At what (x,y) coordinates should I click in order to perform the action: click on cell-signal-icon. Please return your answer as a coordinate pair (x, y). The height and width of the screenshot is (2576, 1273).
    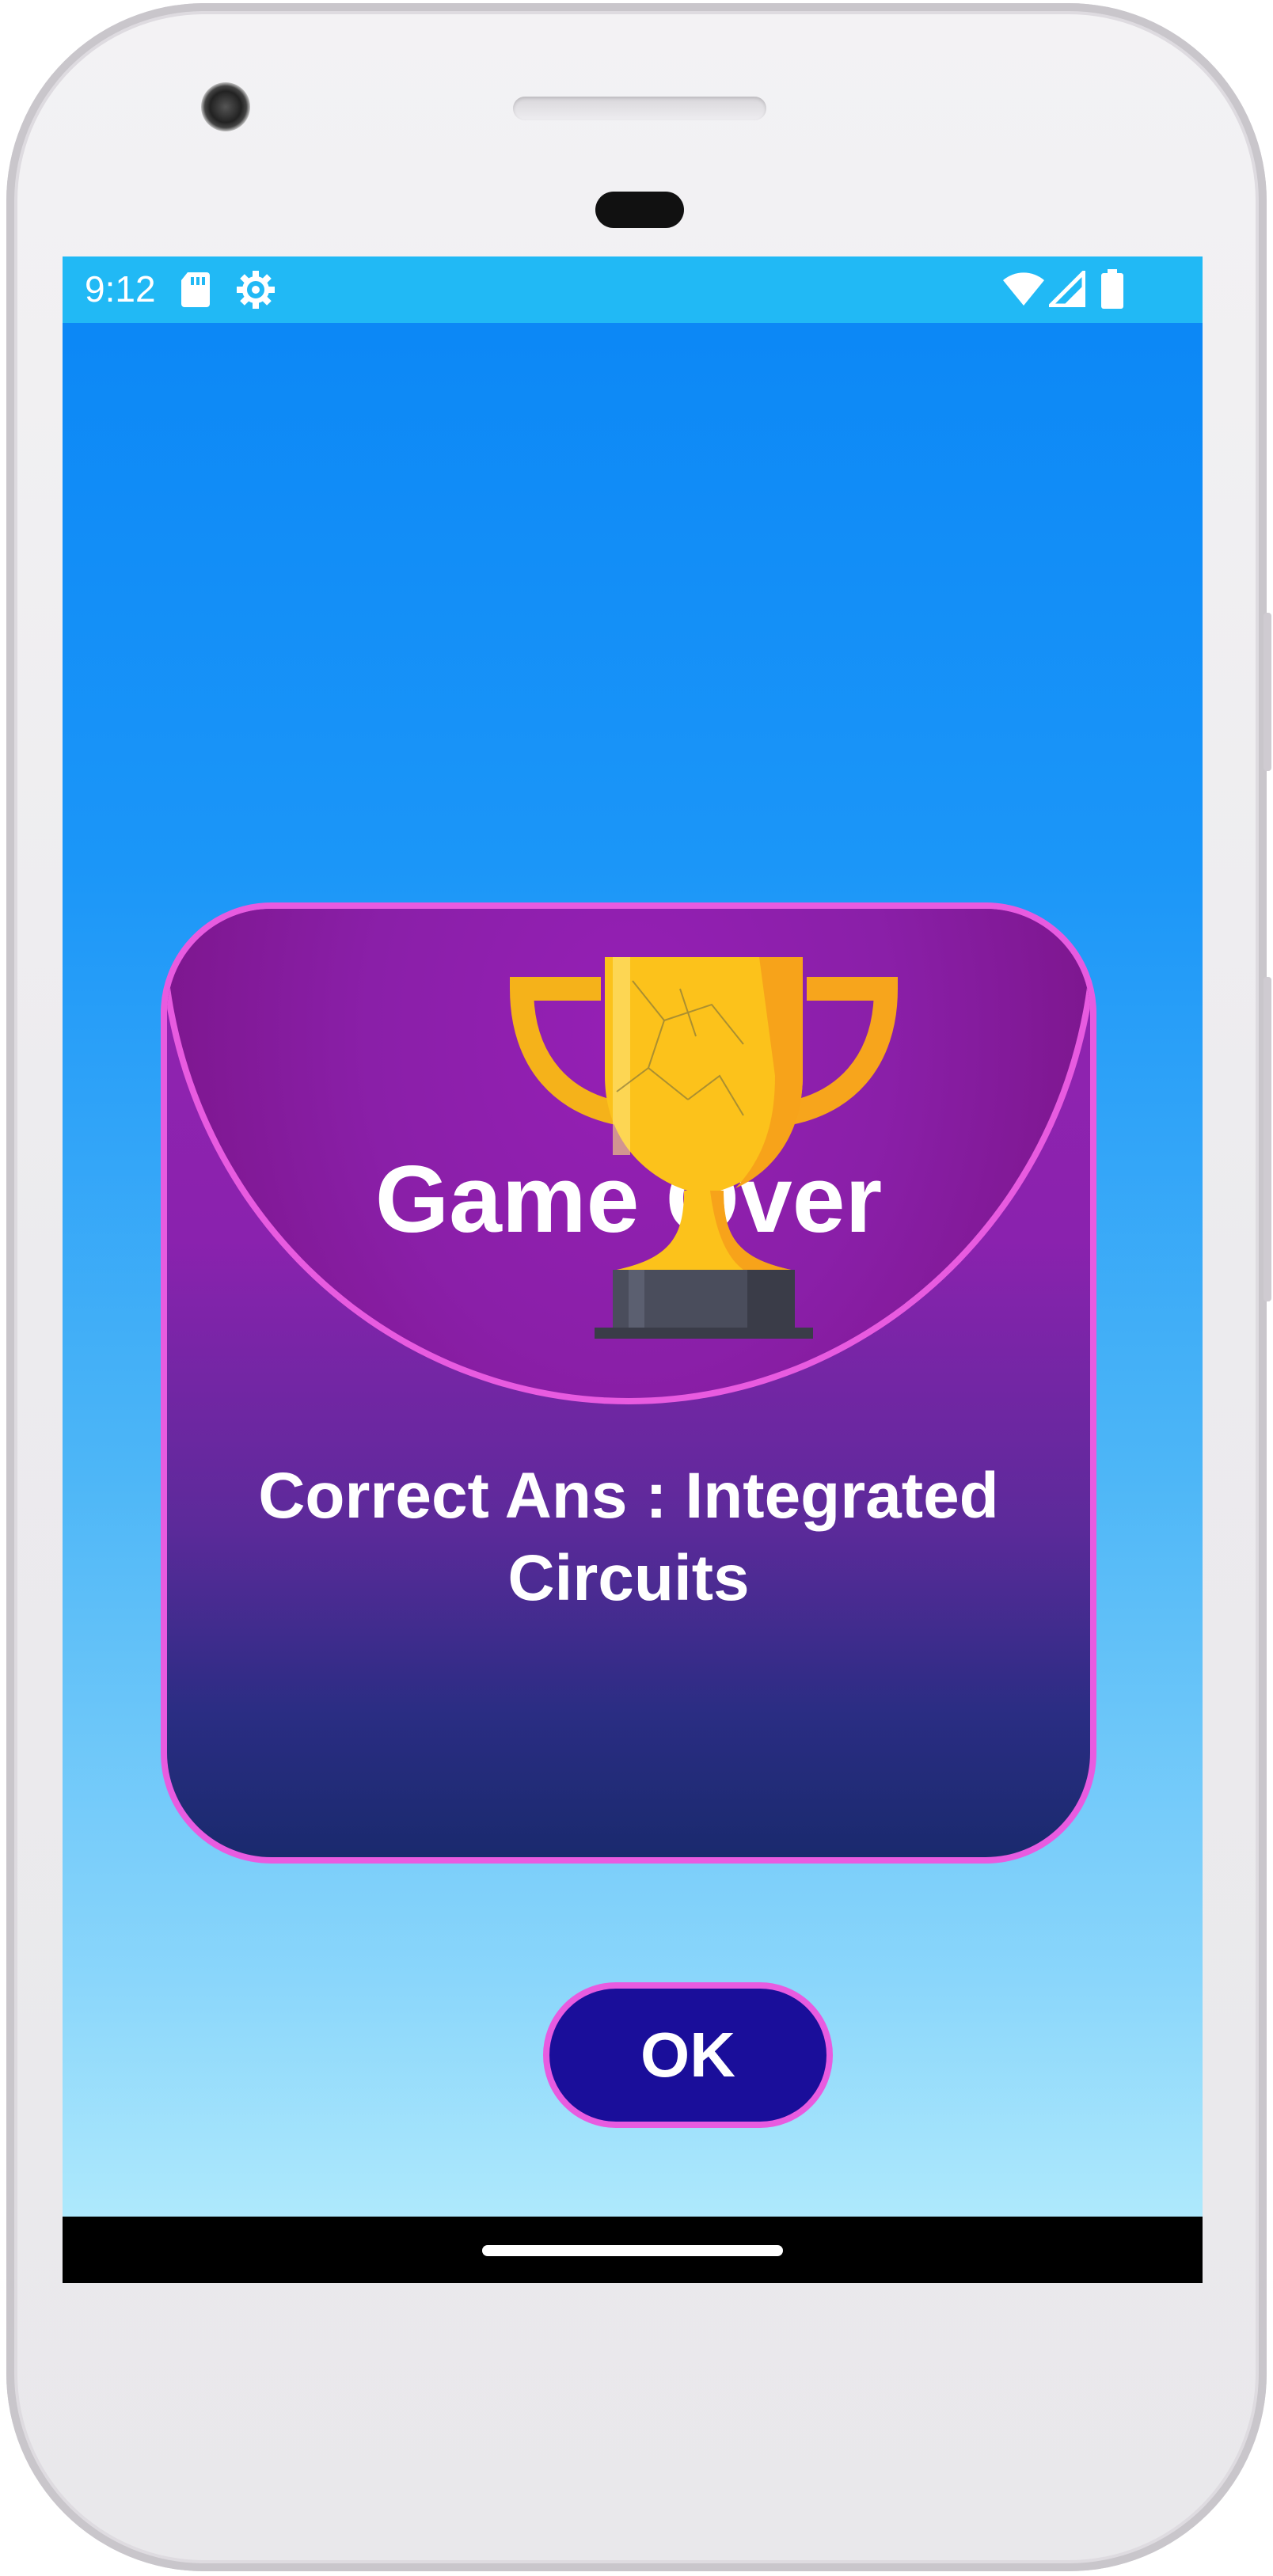
    Looking at the image, I should click on (1065, 289).